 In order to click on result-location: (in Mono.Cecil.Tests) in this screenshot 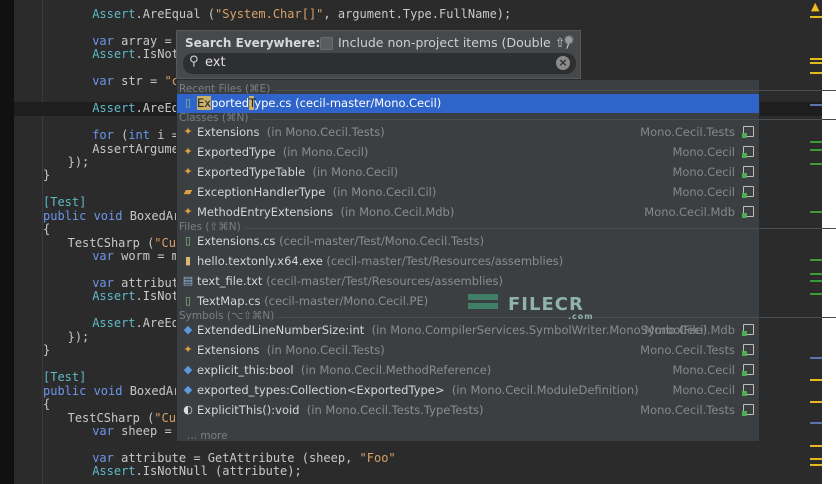, I will do `click(322, 350)`.